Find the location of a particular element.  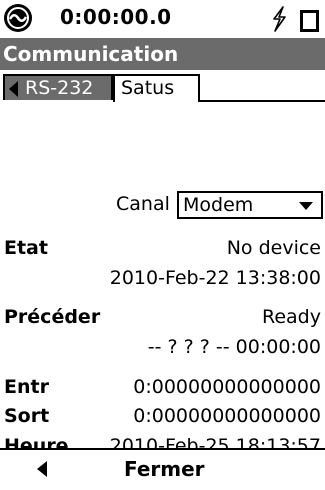

canal-select: Modem is located at coordinates (250, 205).